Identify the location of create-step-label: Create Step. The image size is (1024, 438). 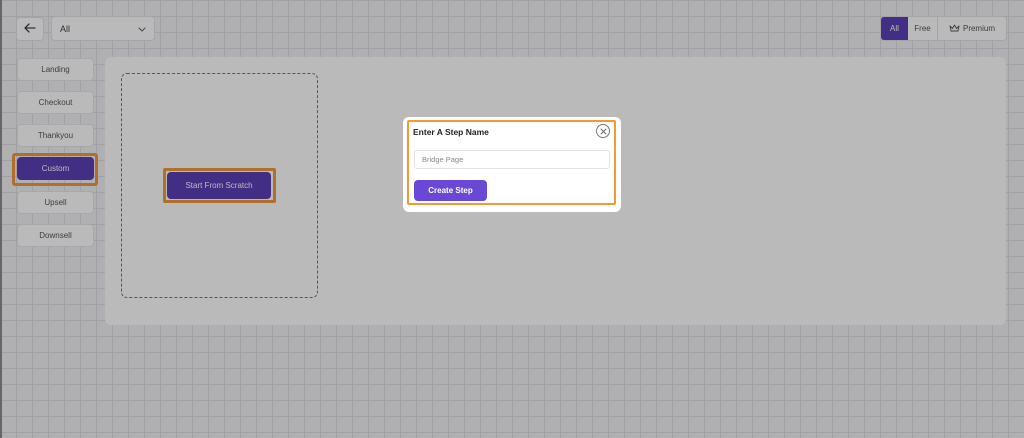
(450, 190).